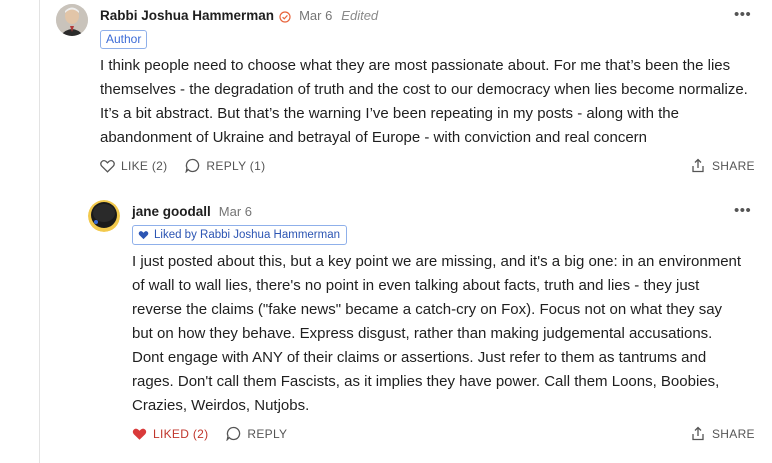  Describe the element at coordinates (247, 235) in the screenshot. I see `liked-by-label: Liked by Rabbi Joshua Hammerman` at that location.